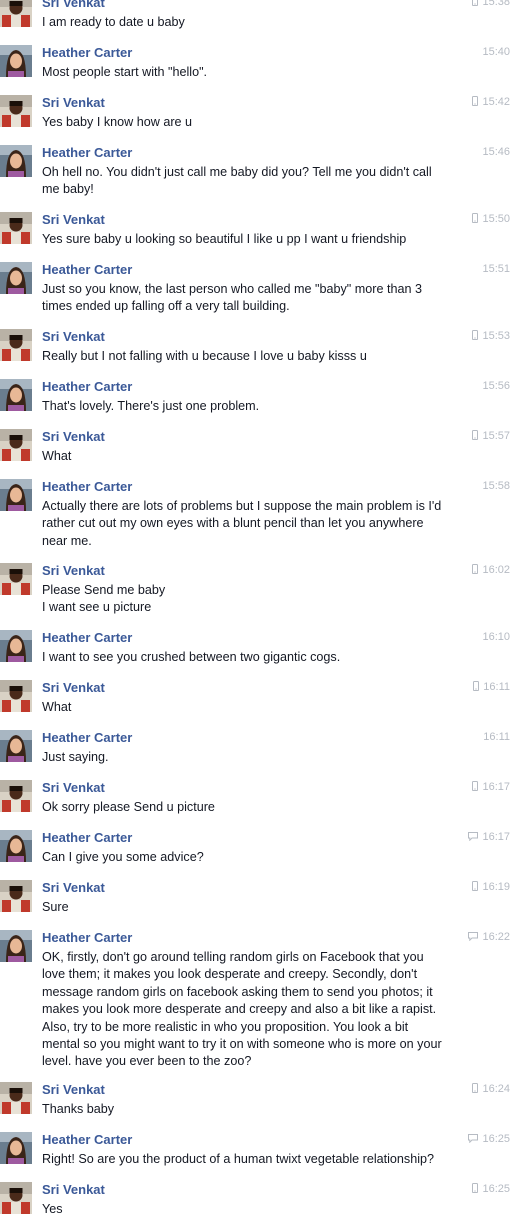  Describe the element at coordinates (147, 1061) in the screenshot. I see `message-text-line: level. have you ever been to the zoo?` at that location.